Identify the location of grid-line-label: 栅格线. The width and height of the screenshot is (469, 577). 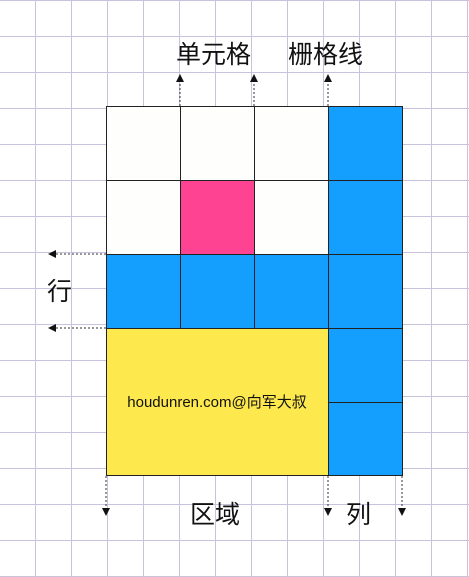
(326, 54).